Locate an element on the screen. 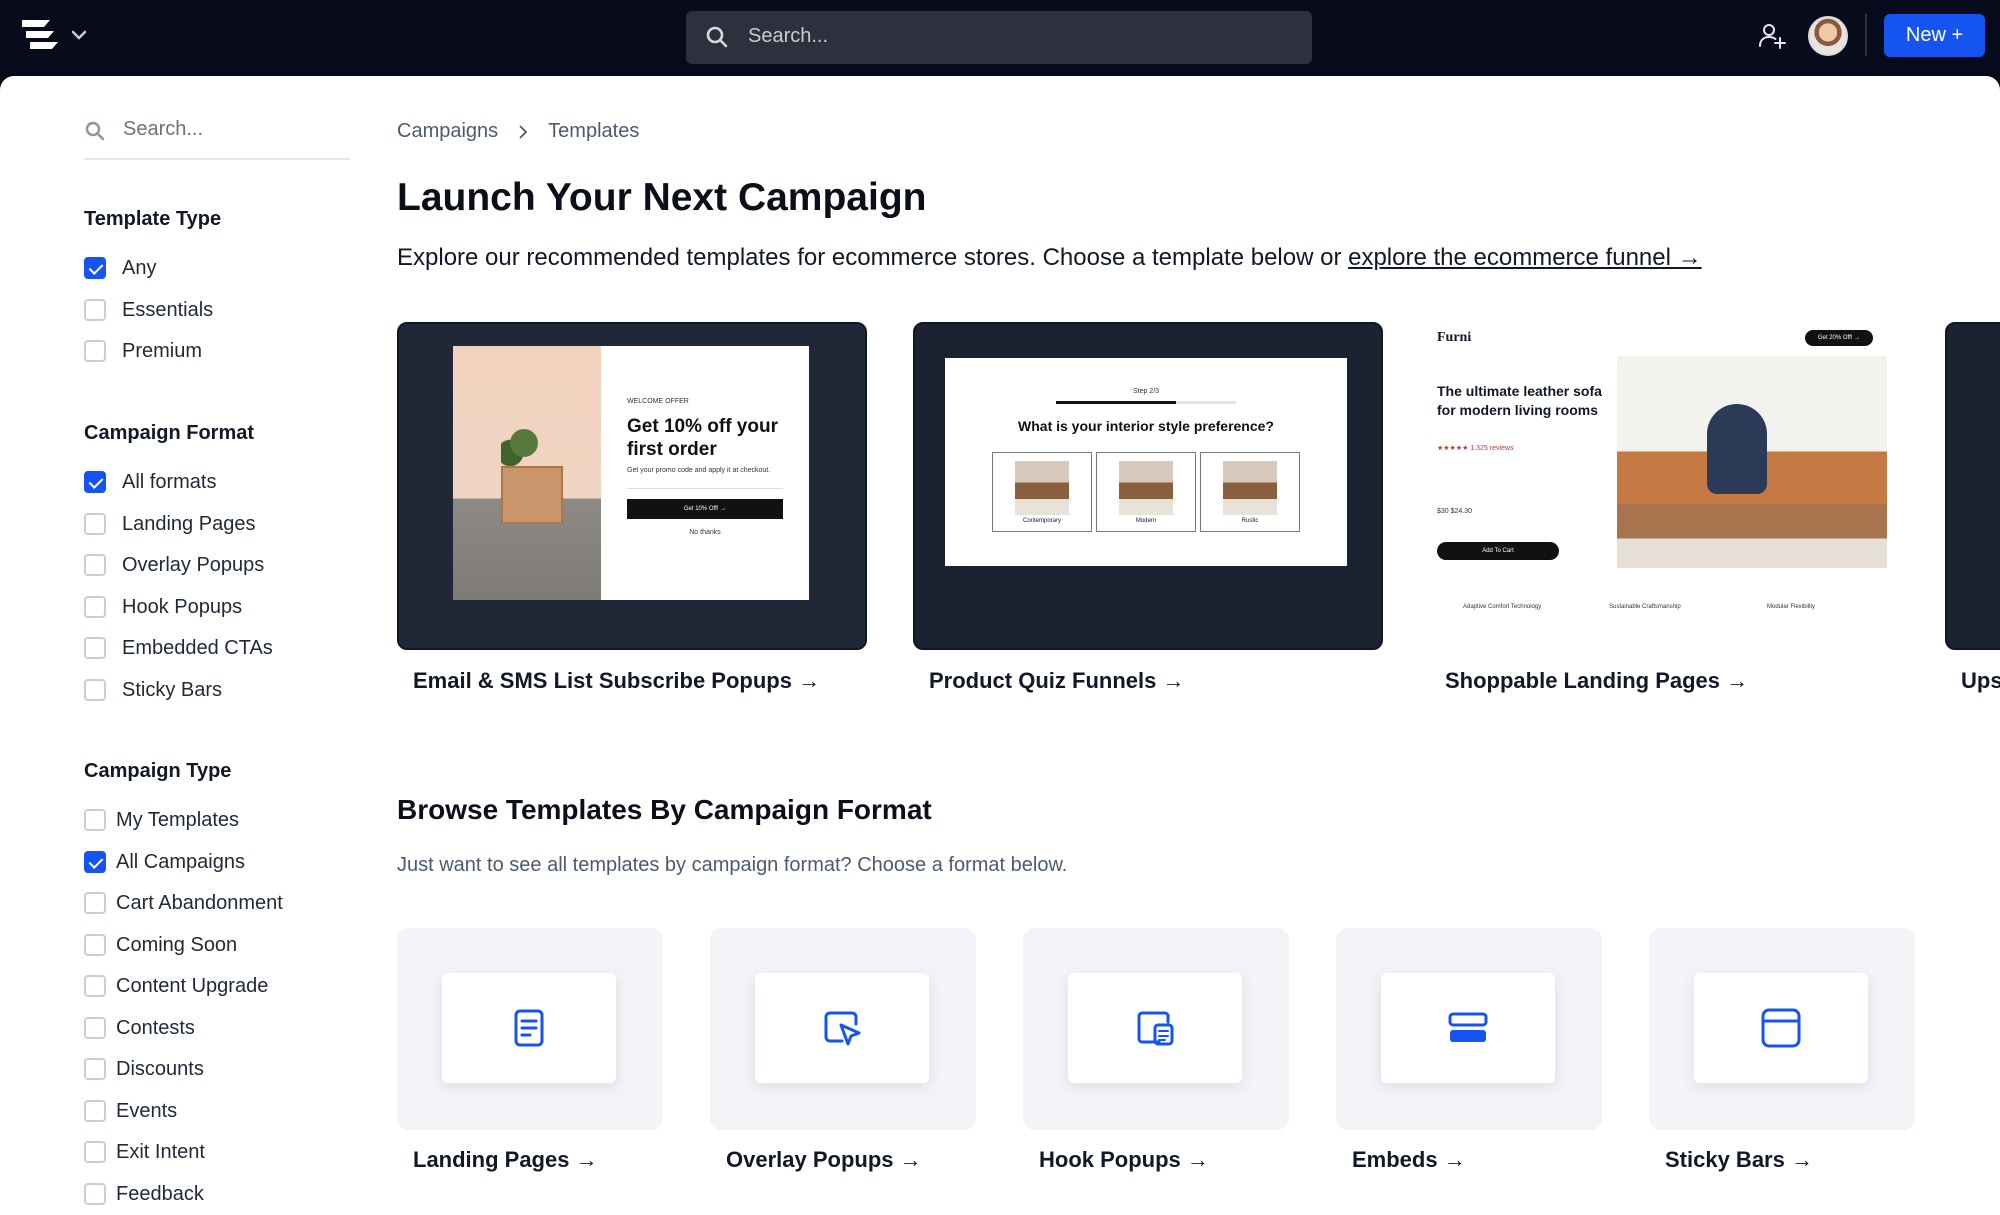 Image resolution: width=2000 pixels, height=1215 pixels. filter-option-content-upgrade: Content Upgrade is located at coordinates (176, 986).